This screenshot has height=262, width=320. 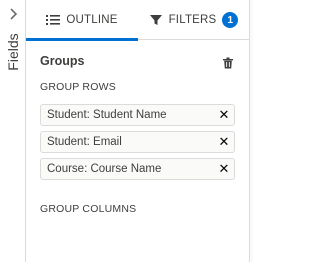 I want to click on tab-filters: FILTERS 1, so click(x=193, y=20).